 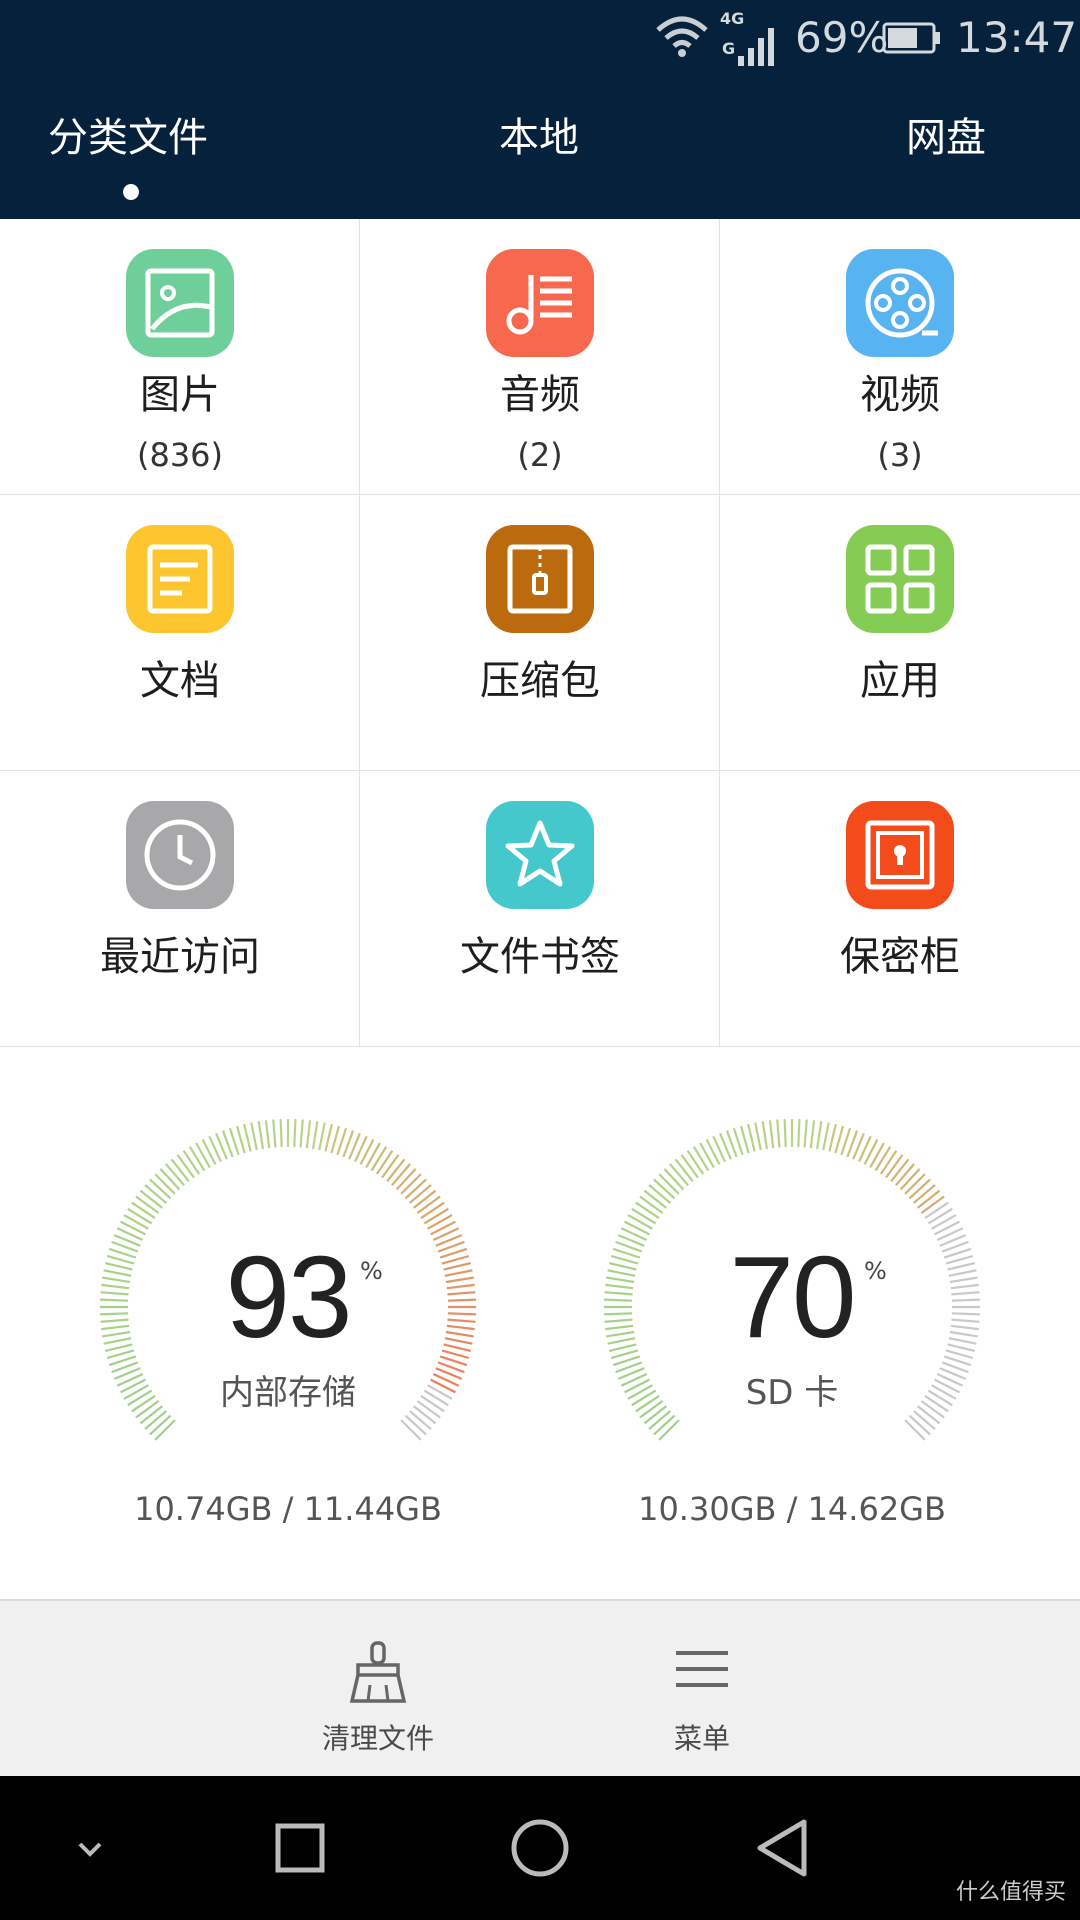 What do you see at coordinates (300, 1848) in the screenshot?
I see `recents-icon` at bounding box center [300, 1848].